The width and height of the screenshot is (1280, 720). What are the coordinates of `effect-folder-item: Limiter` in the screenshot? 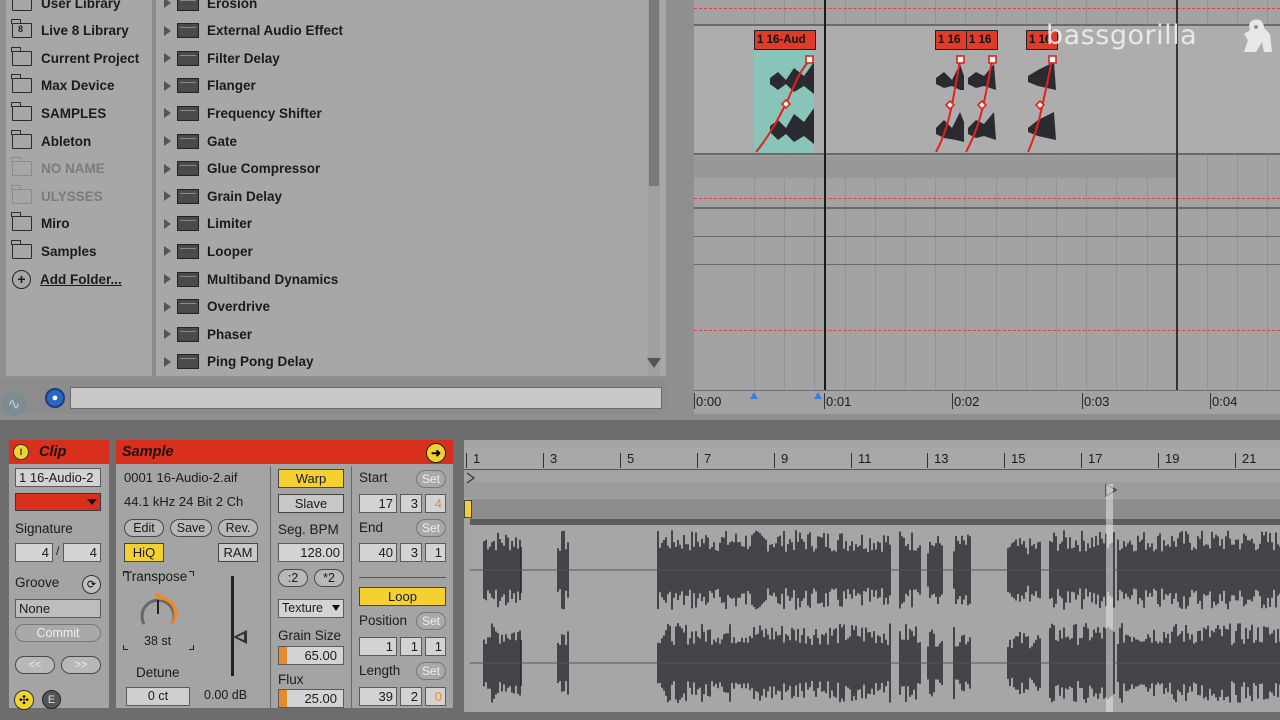 It's located at (208, 224).